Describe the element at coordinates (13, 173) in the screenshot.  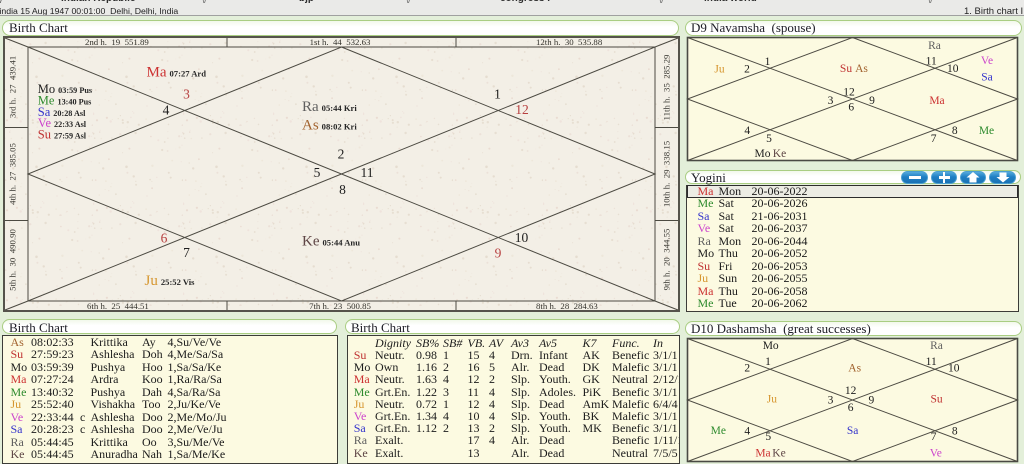
I see `svg-text: 4th h. 27 385.05` at that location.